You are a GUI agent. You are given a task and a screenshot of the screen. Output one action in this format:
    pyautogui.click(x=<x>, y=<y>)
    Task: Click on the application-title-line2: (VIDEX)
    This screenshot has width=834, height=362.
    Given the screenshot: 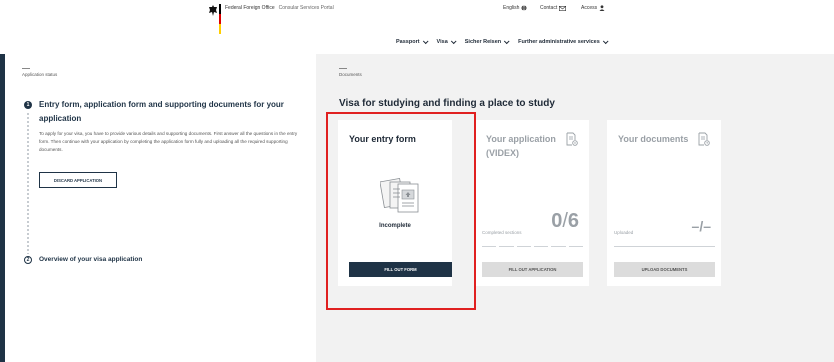 What is the action you would take?
    pyautogui.click(x=503, y=153)
    